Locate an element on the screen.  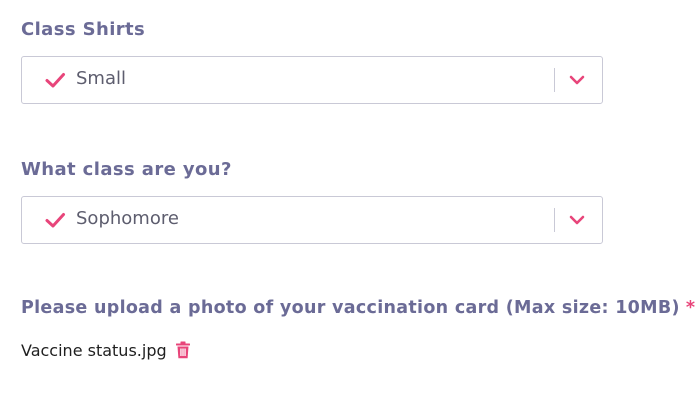
class-year-label: What class are you? is located at coordinates (126, 169).